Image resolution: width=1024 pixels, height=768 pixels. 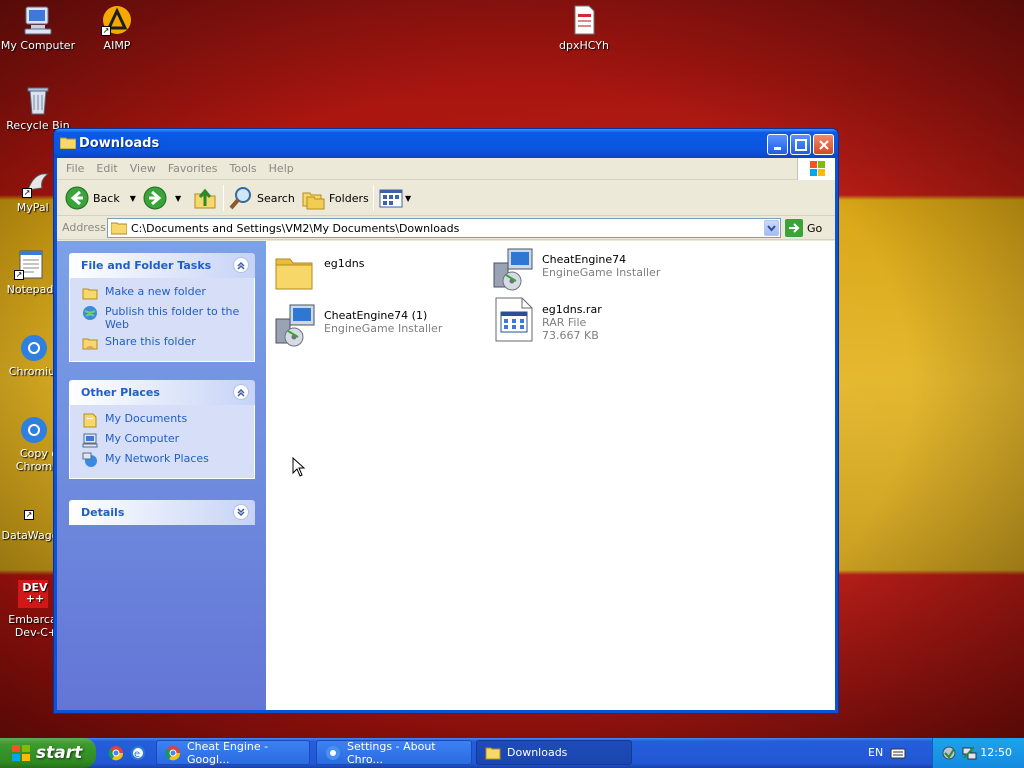 I want to click on forward-arrow-icon, so click(x=155, y=198).